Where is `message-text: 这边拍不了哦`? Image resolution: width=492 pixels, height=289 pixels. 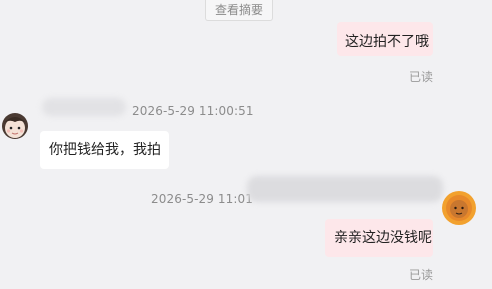
message-text: 这边拍不了哦 is located at coordinates (387, 42).